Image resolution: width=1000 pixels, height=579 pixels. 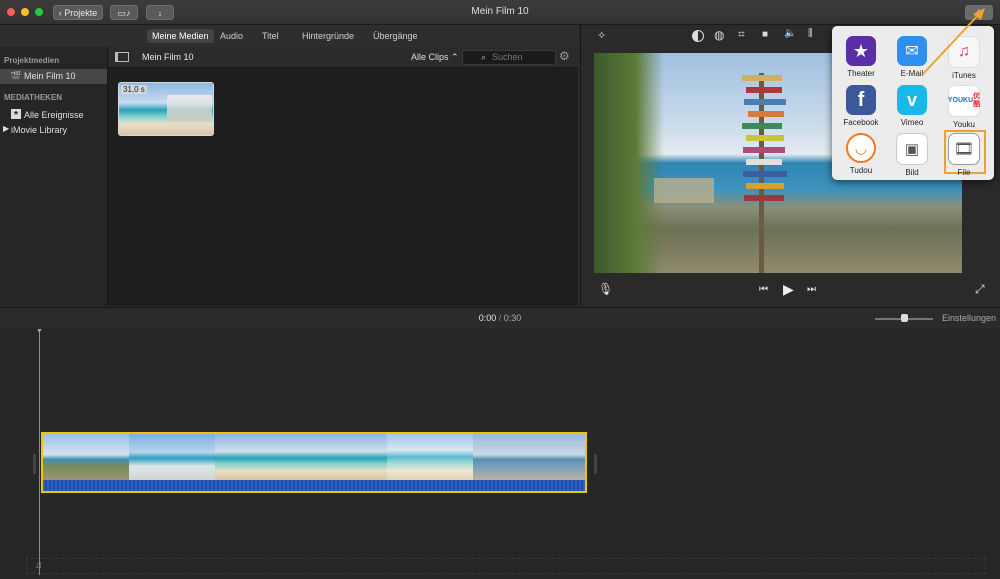 I want to click on browser-title: Mein Film 10, so click(x=168, y=57).